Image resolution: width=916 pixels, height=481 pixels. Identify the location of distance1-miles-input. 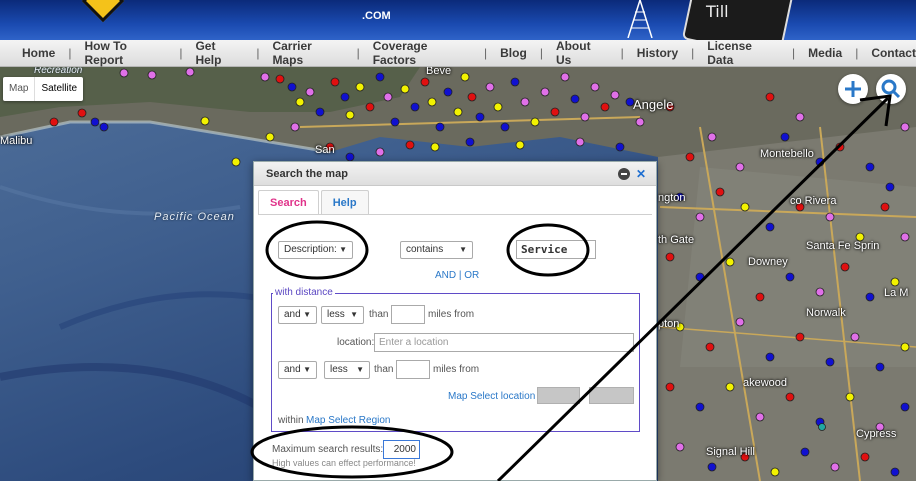
(408, 314).